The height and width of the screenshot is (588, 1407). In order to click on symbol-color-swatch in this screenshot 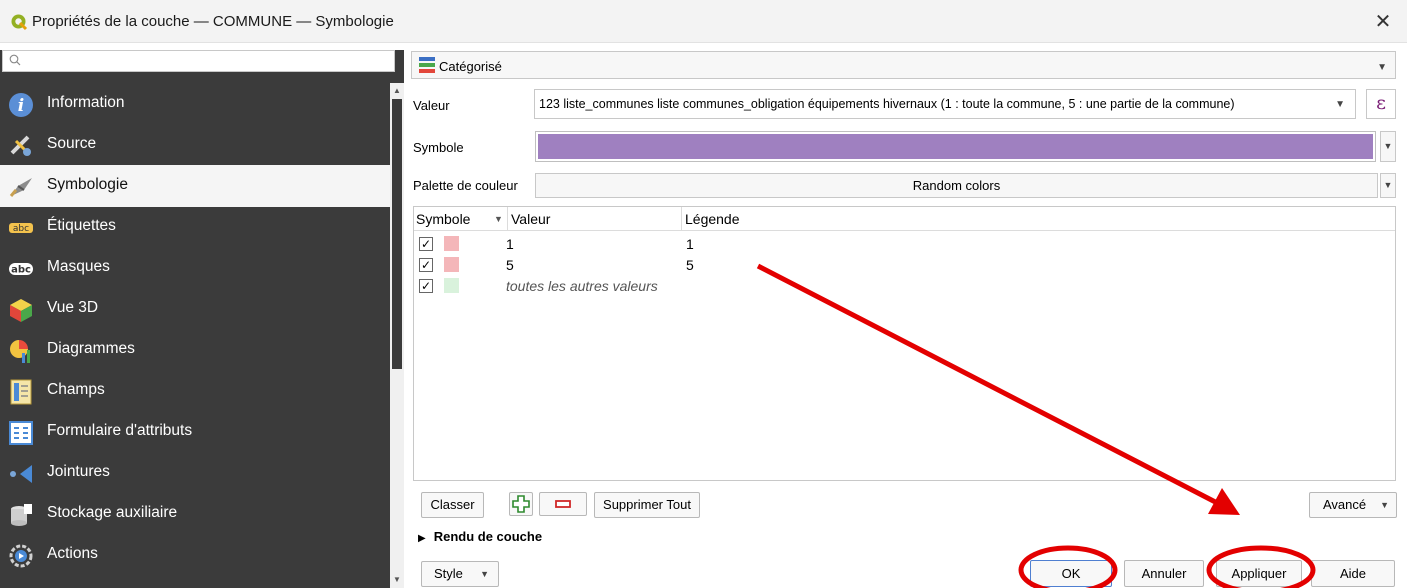, I will do `click(955, 146)`.